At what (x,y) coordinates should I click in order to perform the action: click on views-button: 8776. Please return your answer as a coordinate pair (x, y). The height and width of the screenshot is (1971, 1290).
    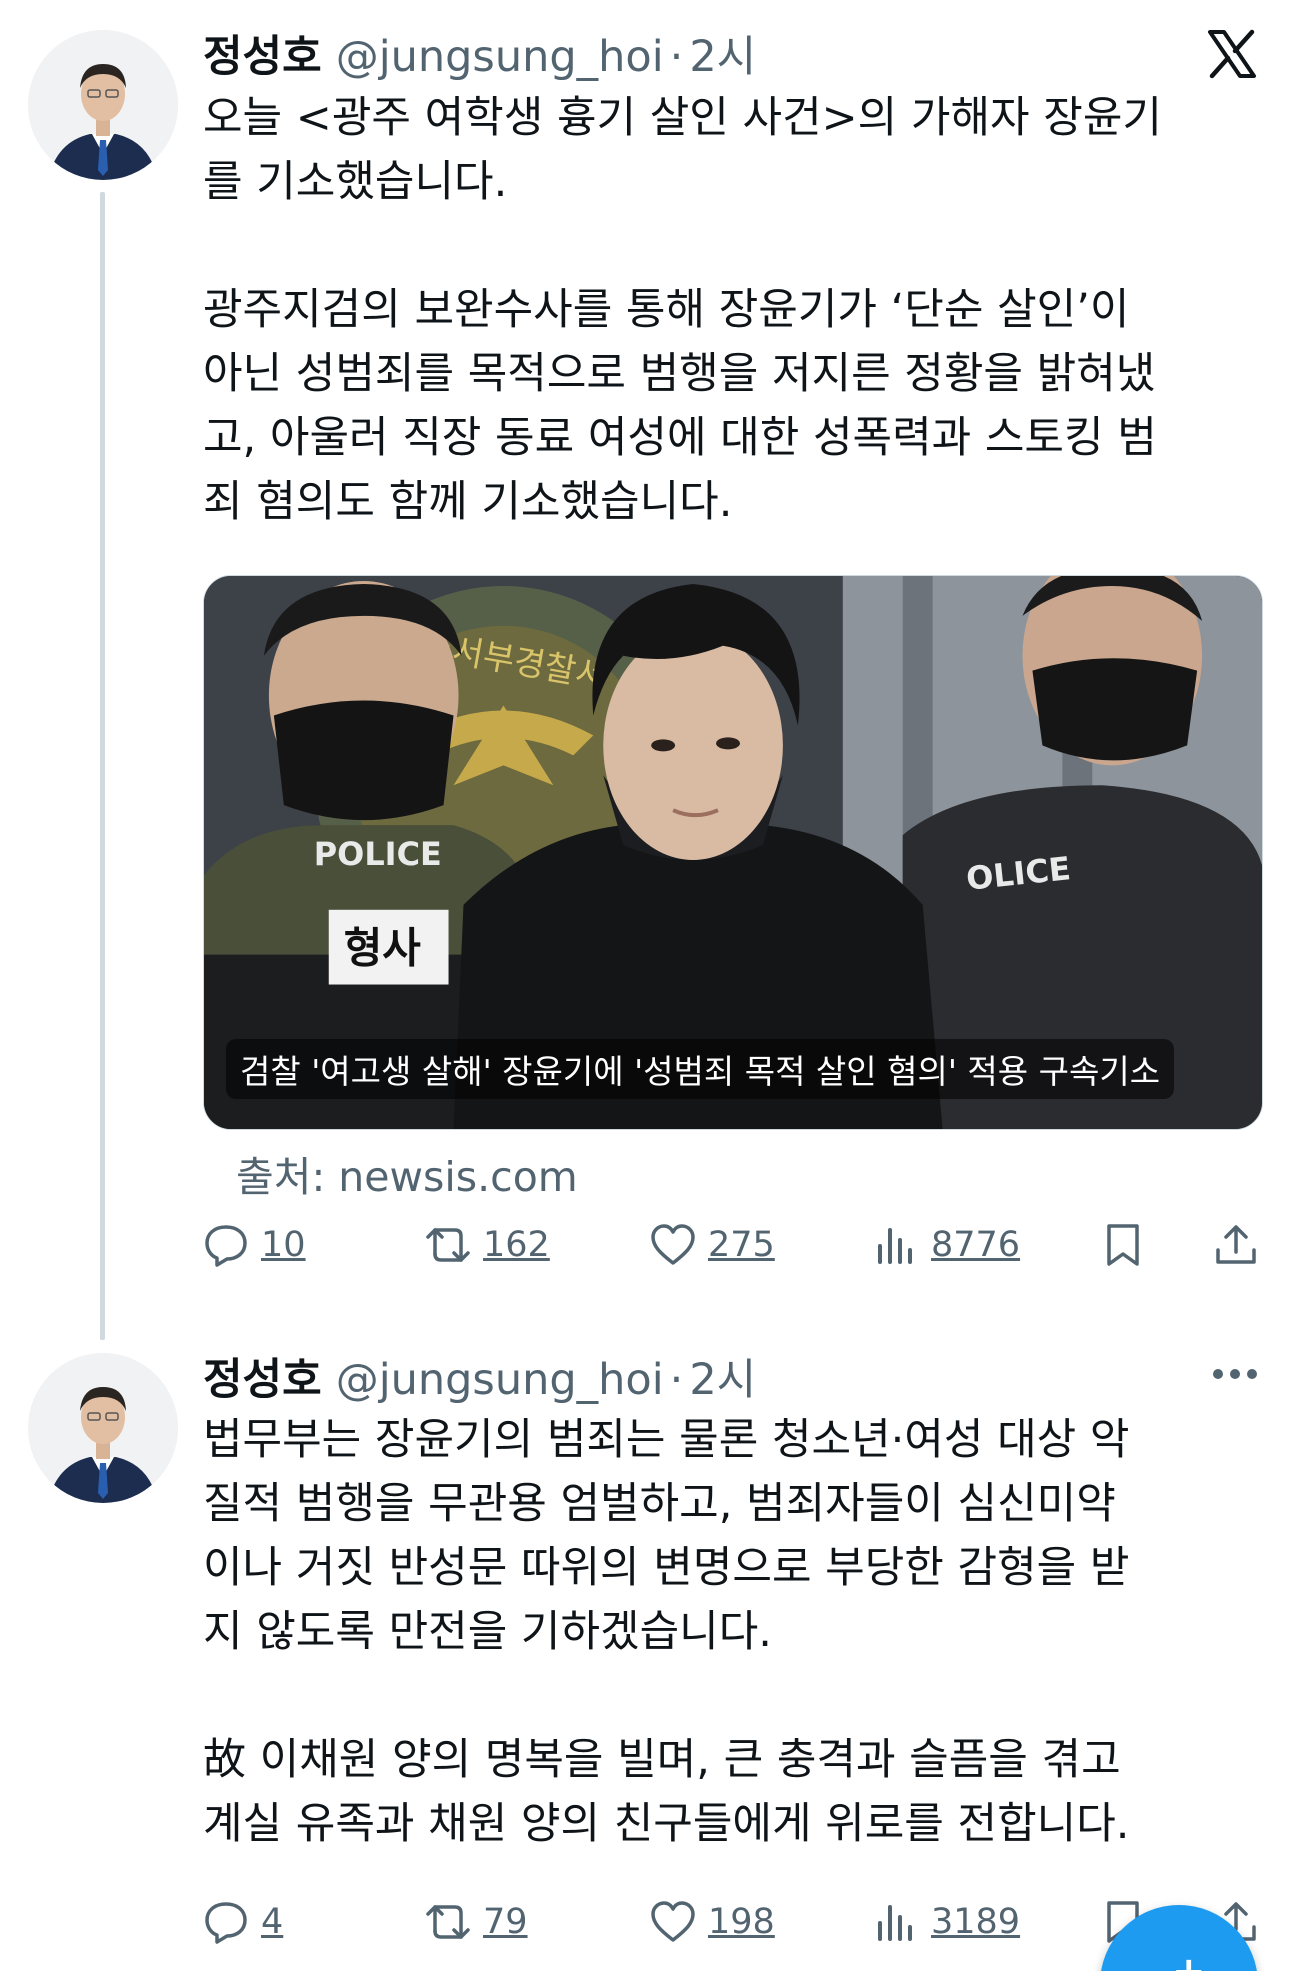
    Looking at the image, I should click on (946, 1245).